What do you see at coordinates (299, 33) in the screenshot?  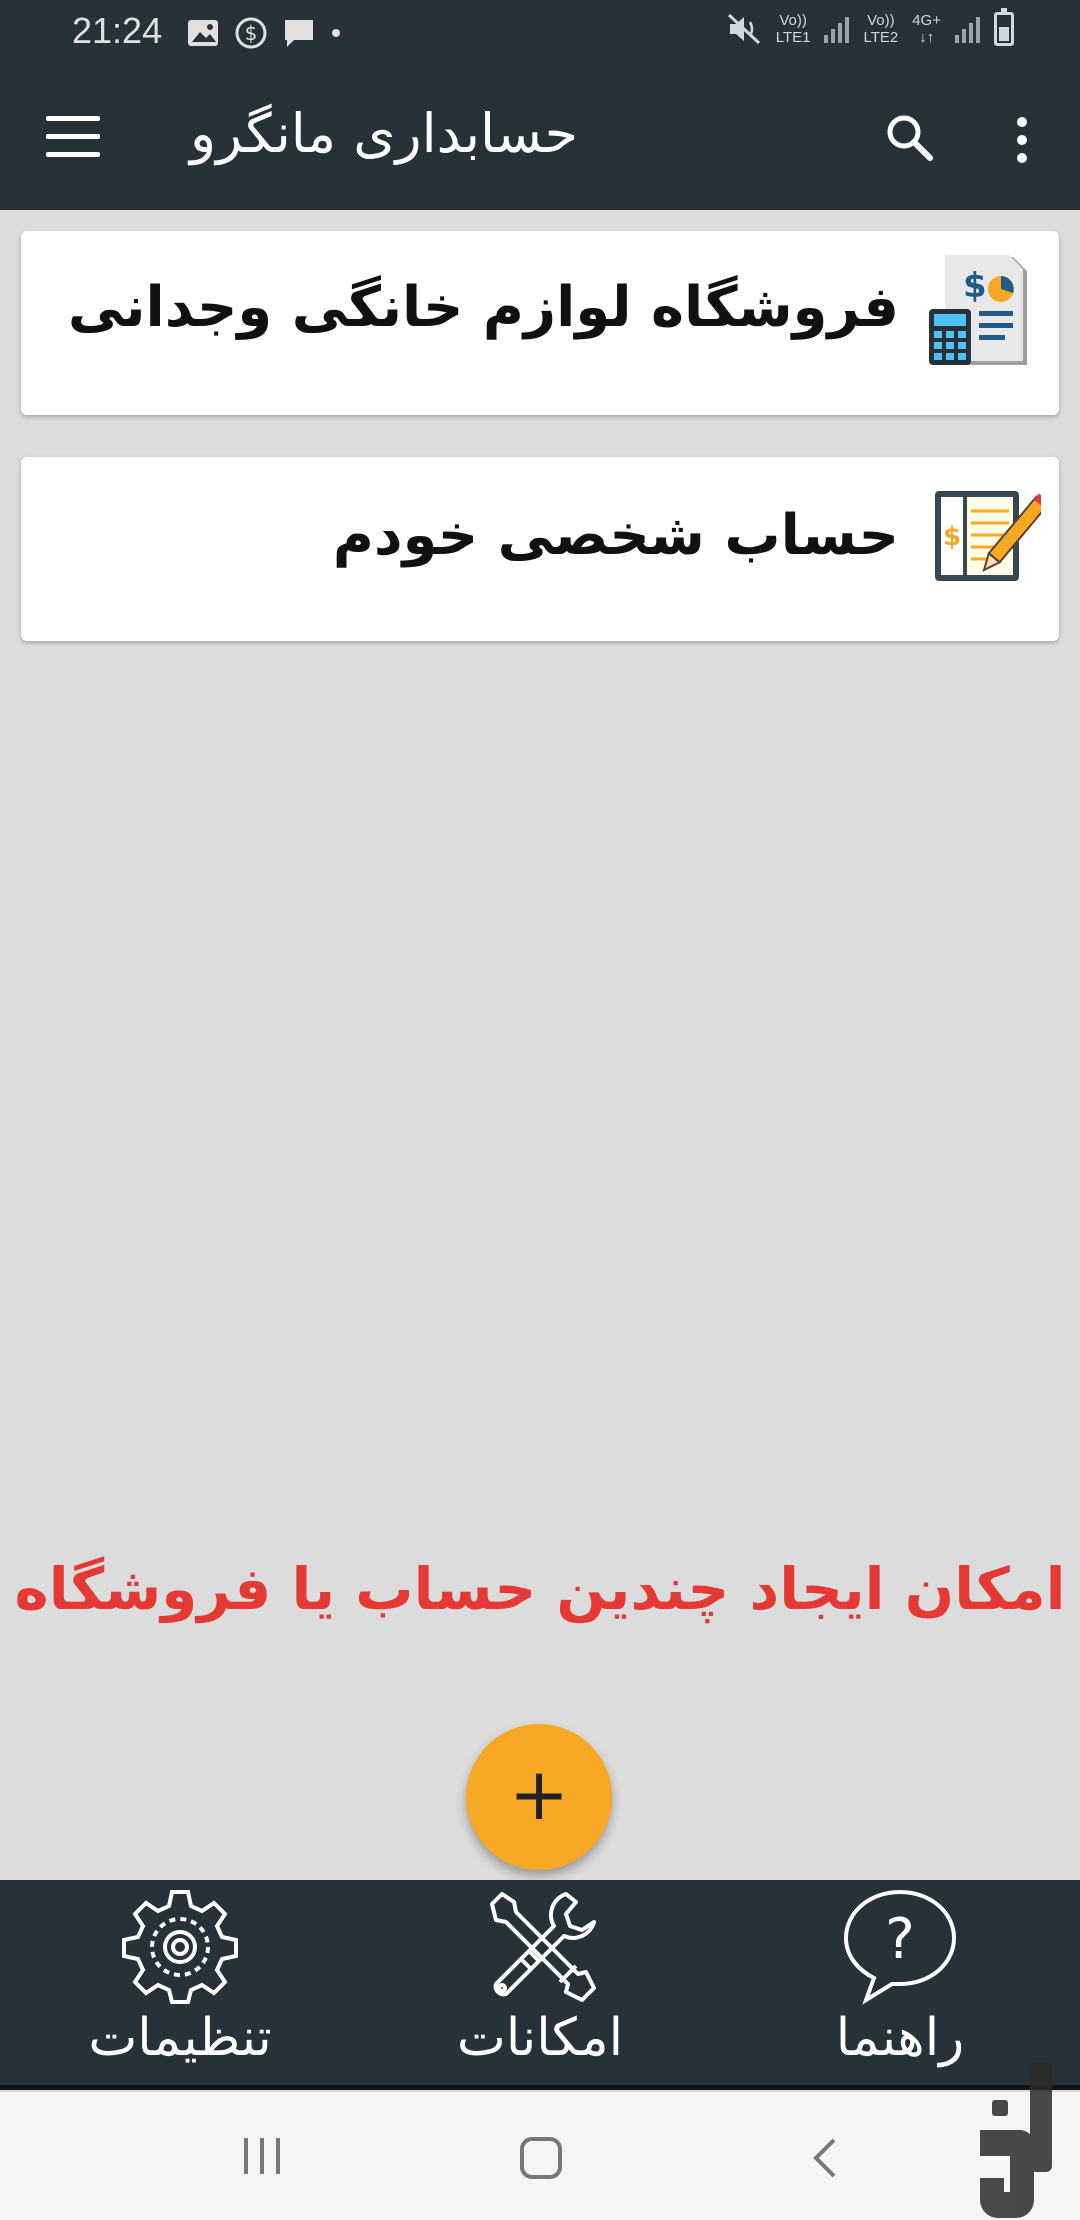 I see `message-icon` at bounding box center [299, 33].